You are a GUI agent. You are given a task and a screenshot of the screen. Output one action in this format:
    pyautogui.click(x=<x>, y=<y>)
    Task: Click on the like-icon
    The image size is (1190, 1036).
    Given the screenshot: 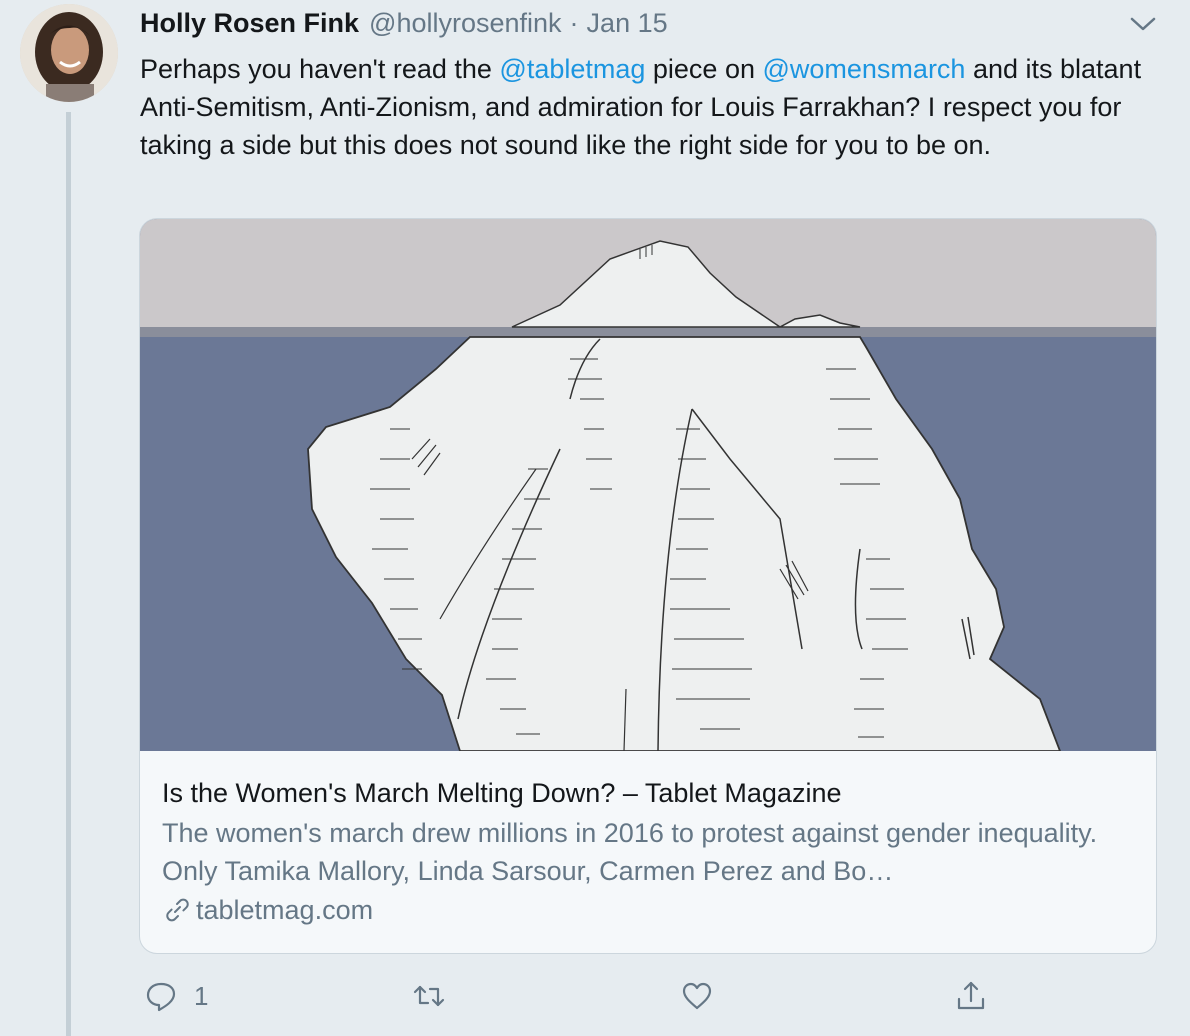 What is the action you would take?
    pyautogui.click(x=697, y=996)
    